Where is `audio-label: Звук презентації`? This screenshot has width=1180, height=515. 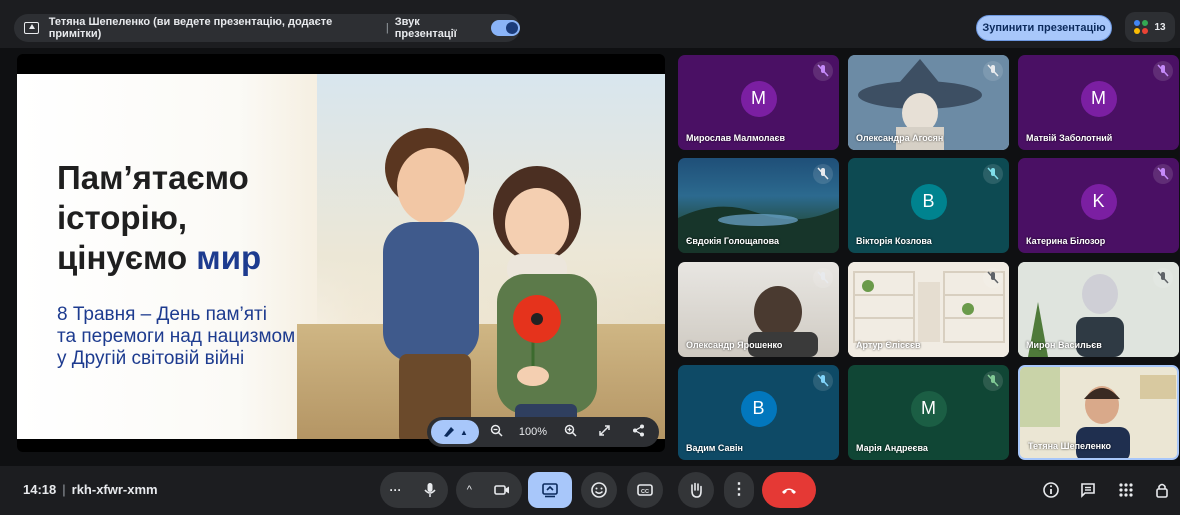 audio-label: Звук презентації is located at coordinates (425, 28).